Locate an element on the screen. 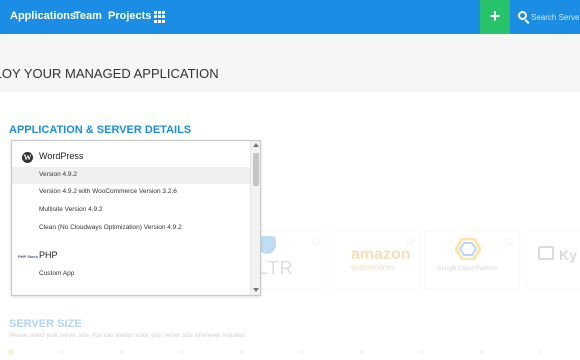 This screenshot has height=360, width=580. dropdown-option-label: Multisite Version 4.9.2 is located at coordinates (71, 209).